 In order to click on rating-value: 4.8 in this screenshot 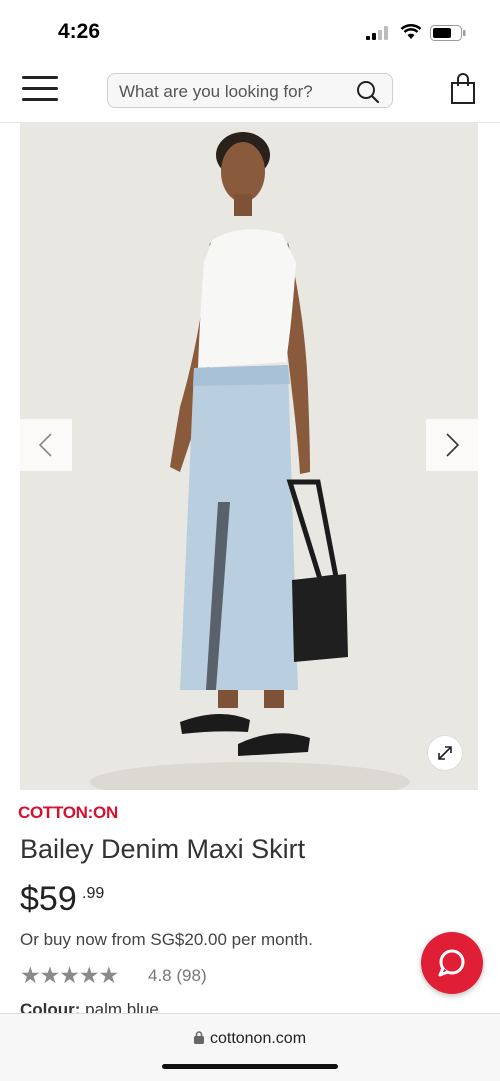, I will do `click(160, 975)`.